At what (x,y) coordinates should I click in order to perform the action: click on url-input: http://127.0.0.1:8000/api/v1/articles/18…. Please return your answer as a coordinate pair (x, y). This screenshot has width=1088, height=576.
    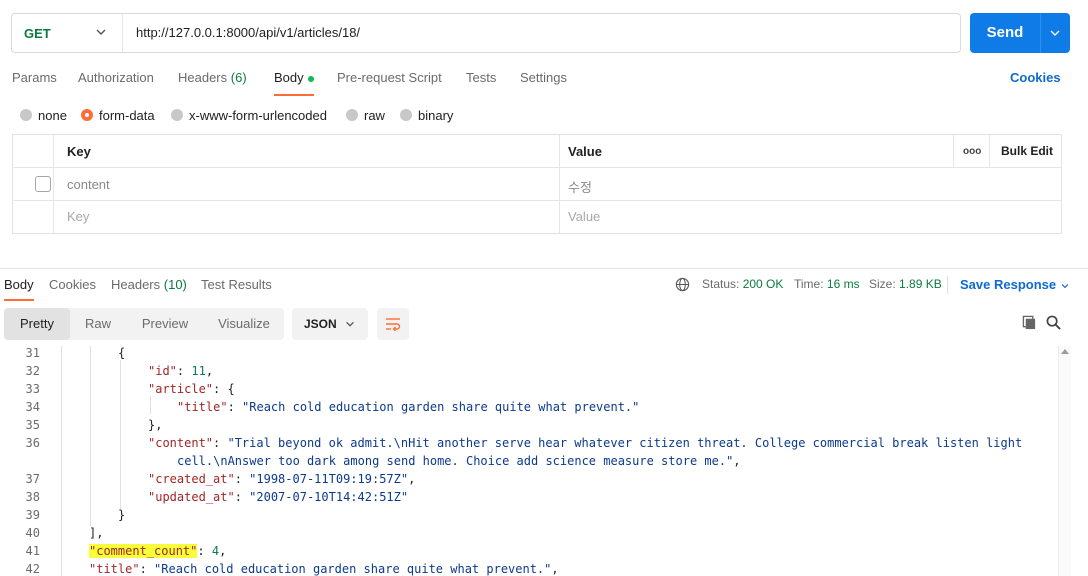
    Looking at the image, I should click on (248, 33).